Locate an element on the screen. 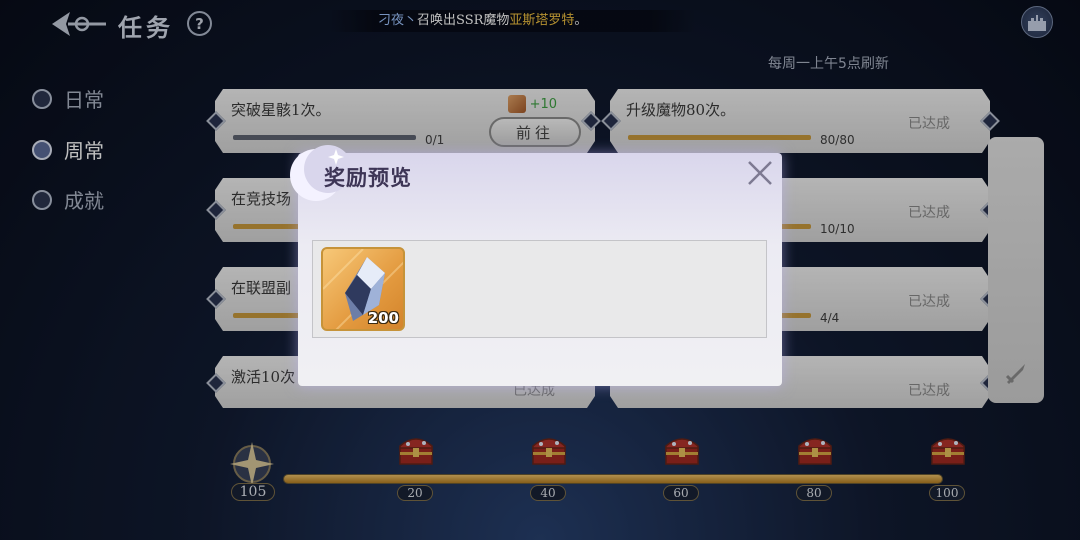 This screenshot has width=1080, height=540. reward-list: 200 is located at coordinates (539, 289).